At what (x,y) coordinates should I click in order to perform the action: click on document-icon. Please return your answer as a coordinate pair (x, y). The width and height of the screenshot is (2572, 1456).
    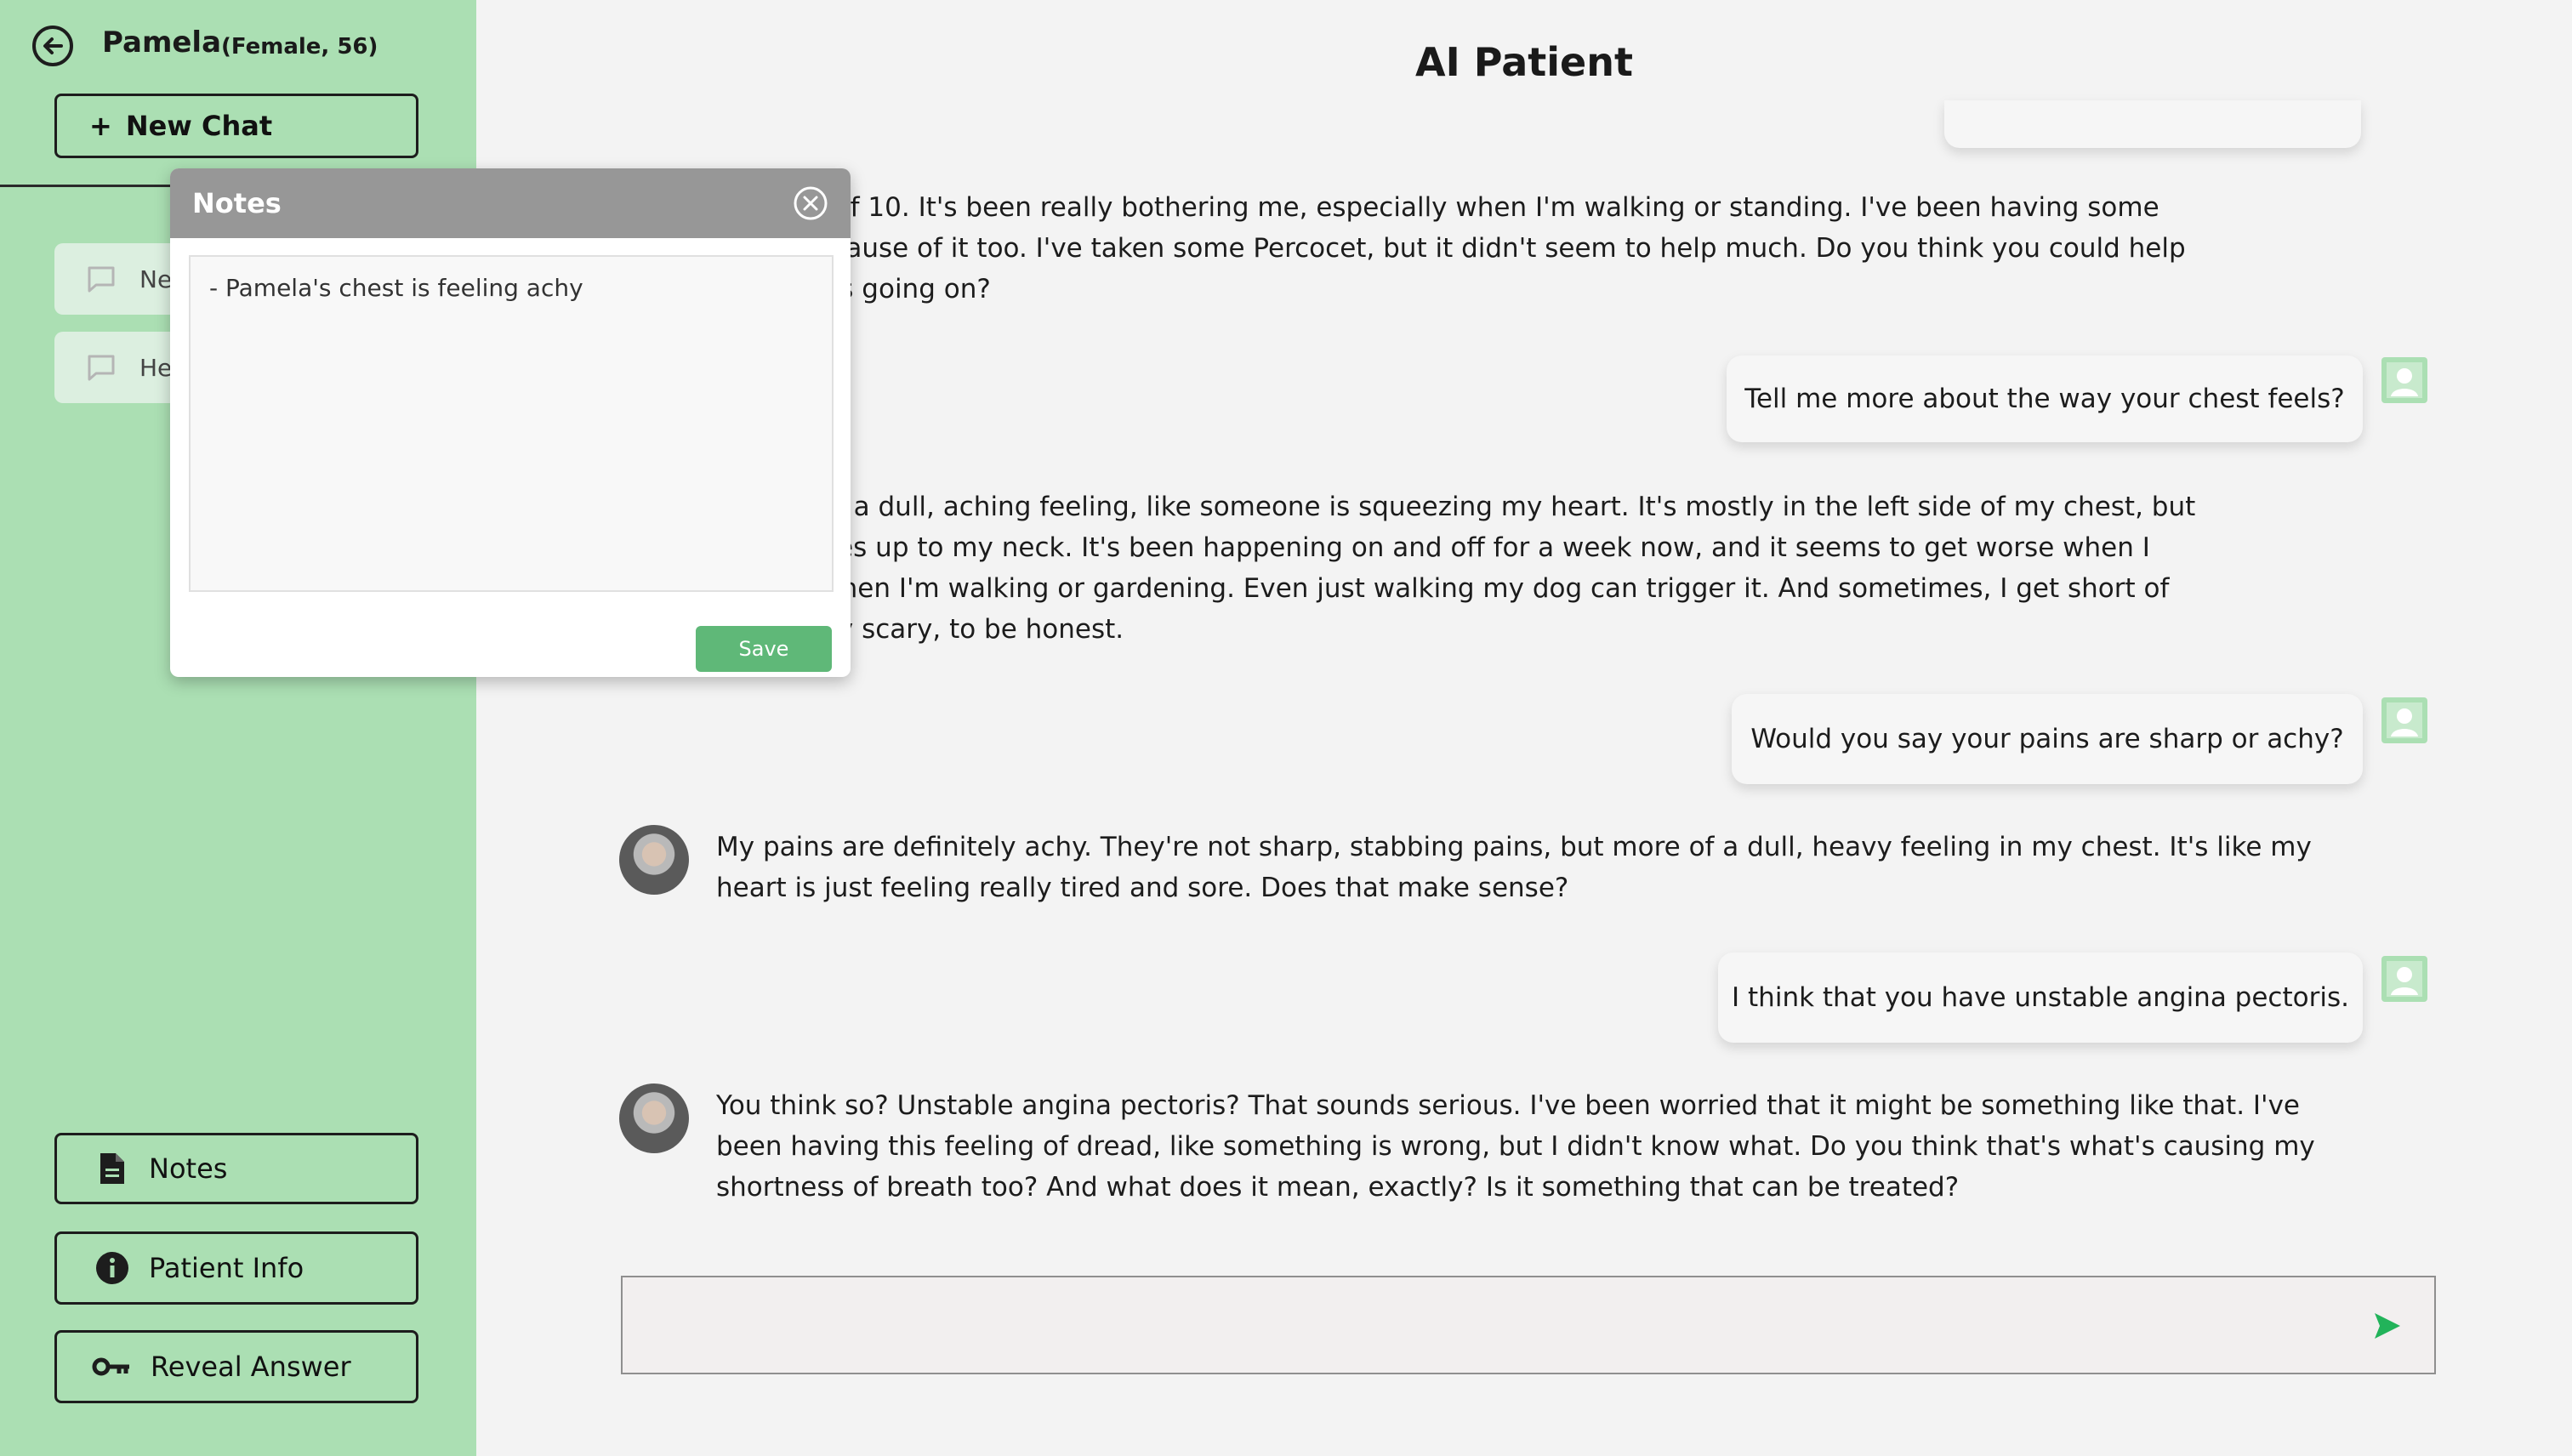
    Looking at the image, I should click on (112, 1168).